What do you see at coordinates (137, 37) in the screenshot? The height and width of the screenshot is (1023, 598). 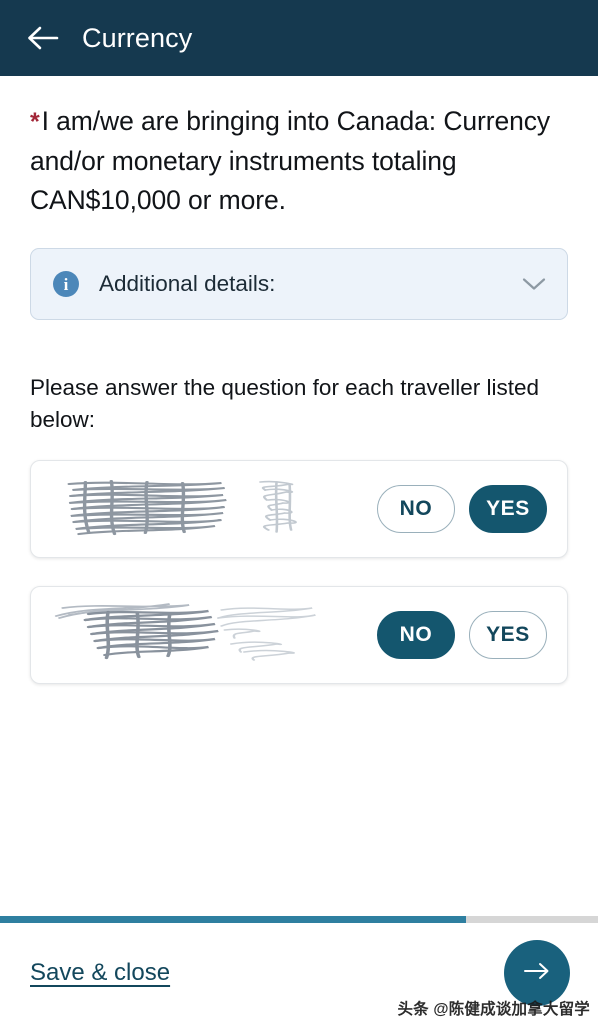 I see `page-title: Currency` at bounding box center [137, 37].